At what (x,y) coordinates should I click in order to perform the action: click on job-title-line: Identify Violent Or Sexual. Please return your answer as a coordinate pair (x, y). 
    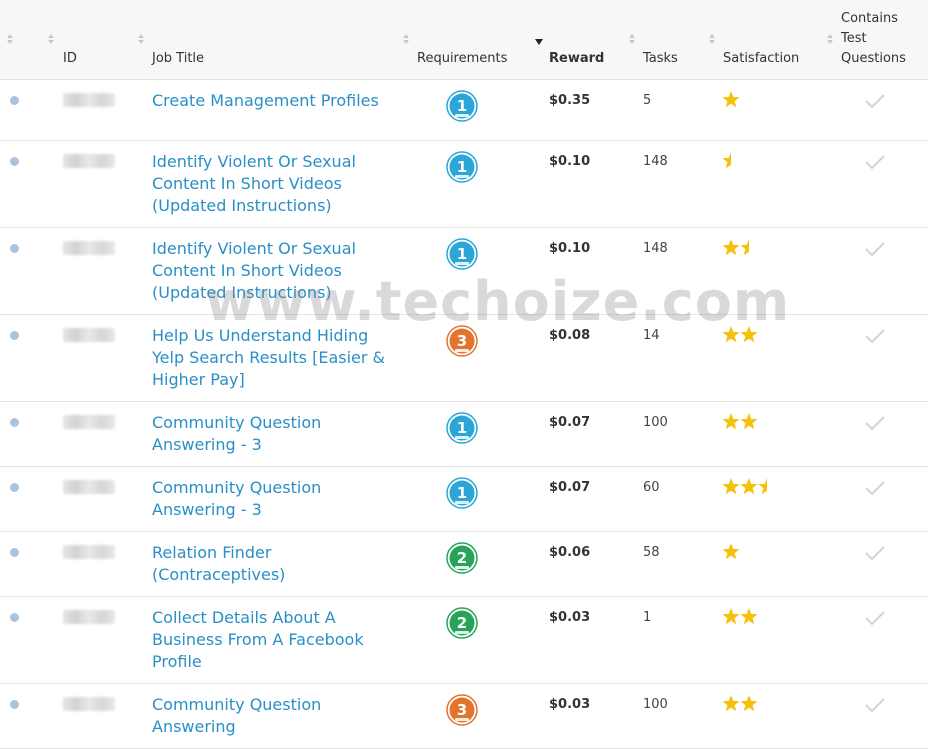
    Looking at the image, I should click on (254, 248).